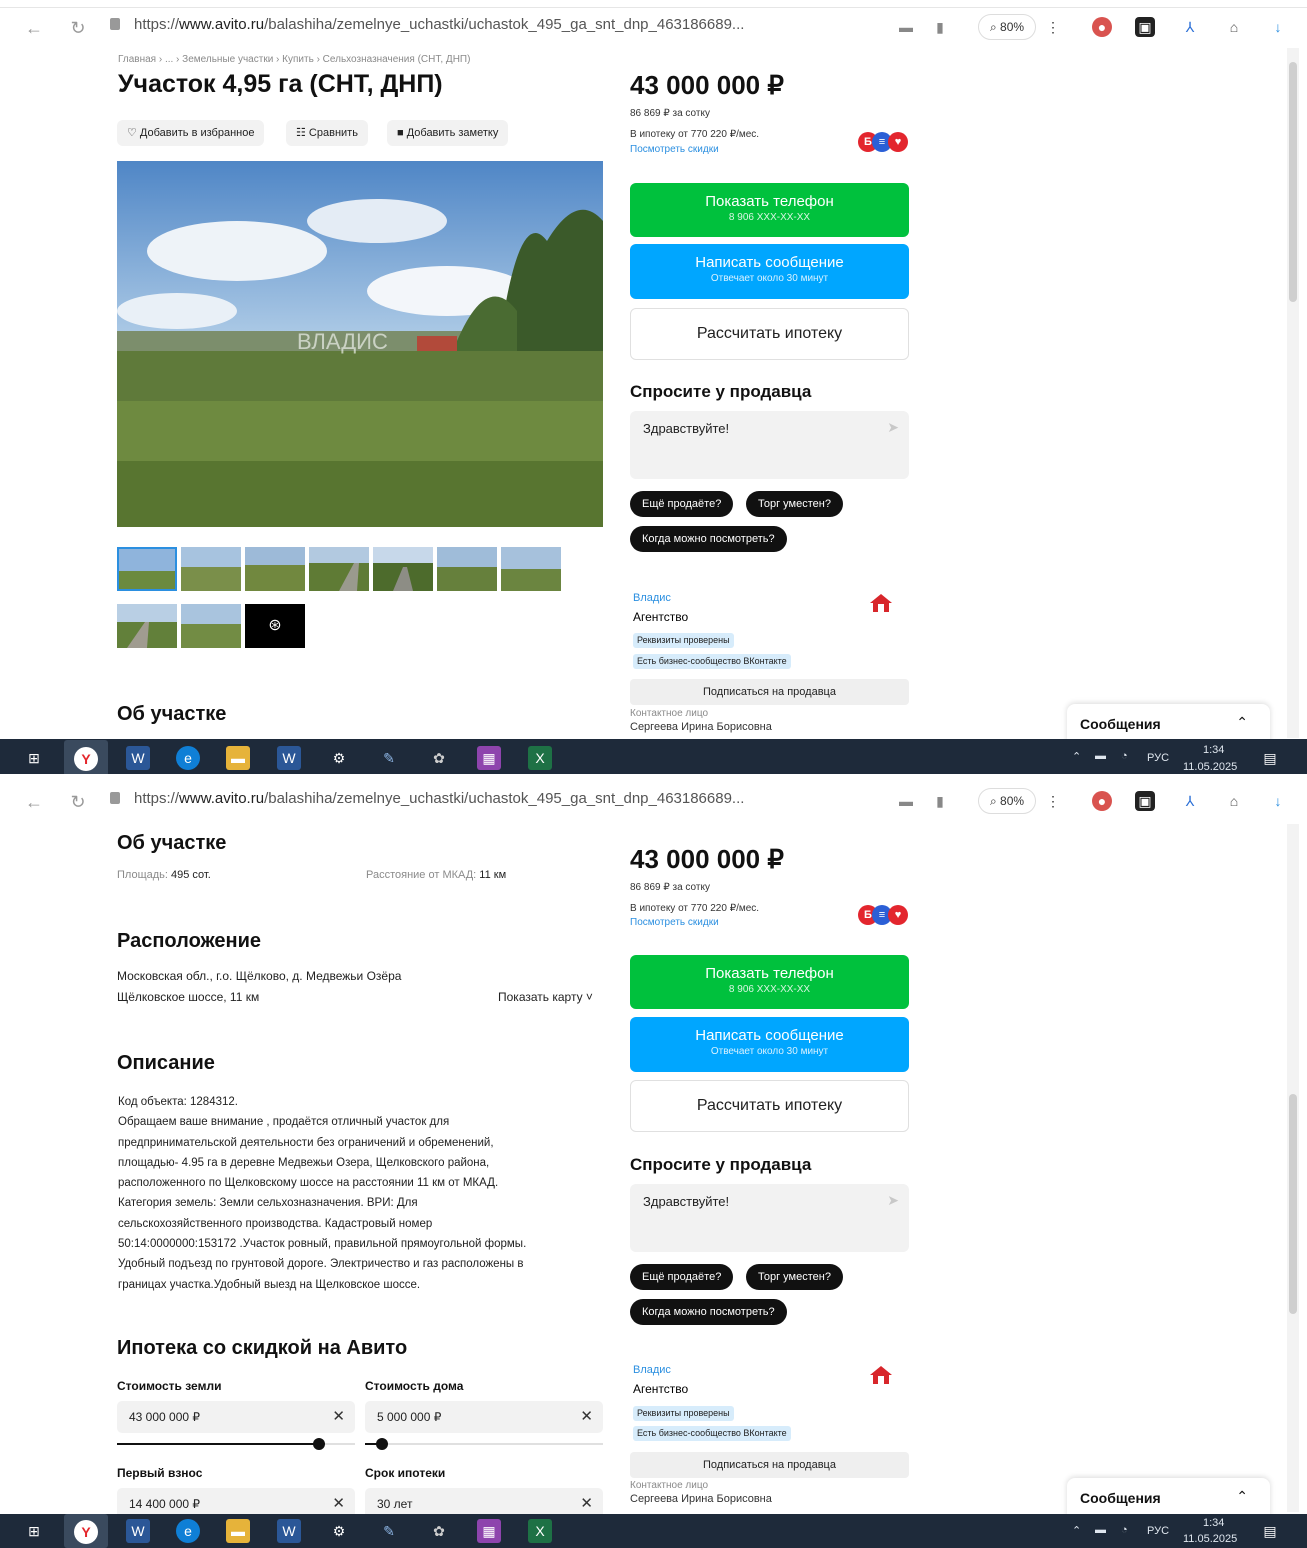  What do you see at coordinates (484, 1417) in the screenshot?
I see `house-cost-field: 5 000 000 ₽ ✕` at bounding box center [484, 1417].